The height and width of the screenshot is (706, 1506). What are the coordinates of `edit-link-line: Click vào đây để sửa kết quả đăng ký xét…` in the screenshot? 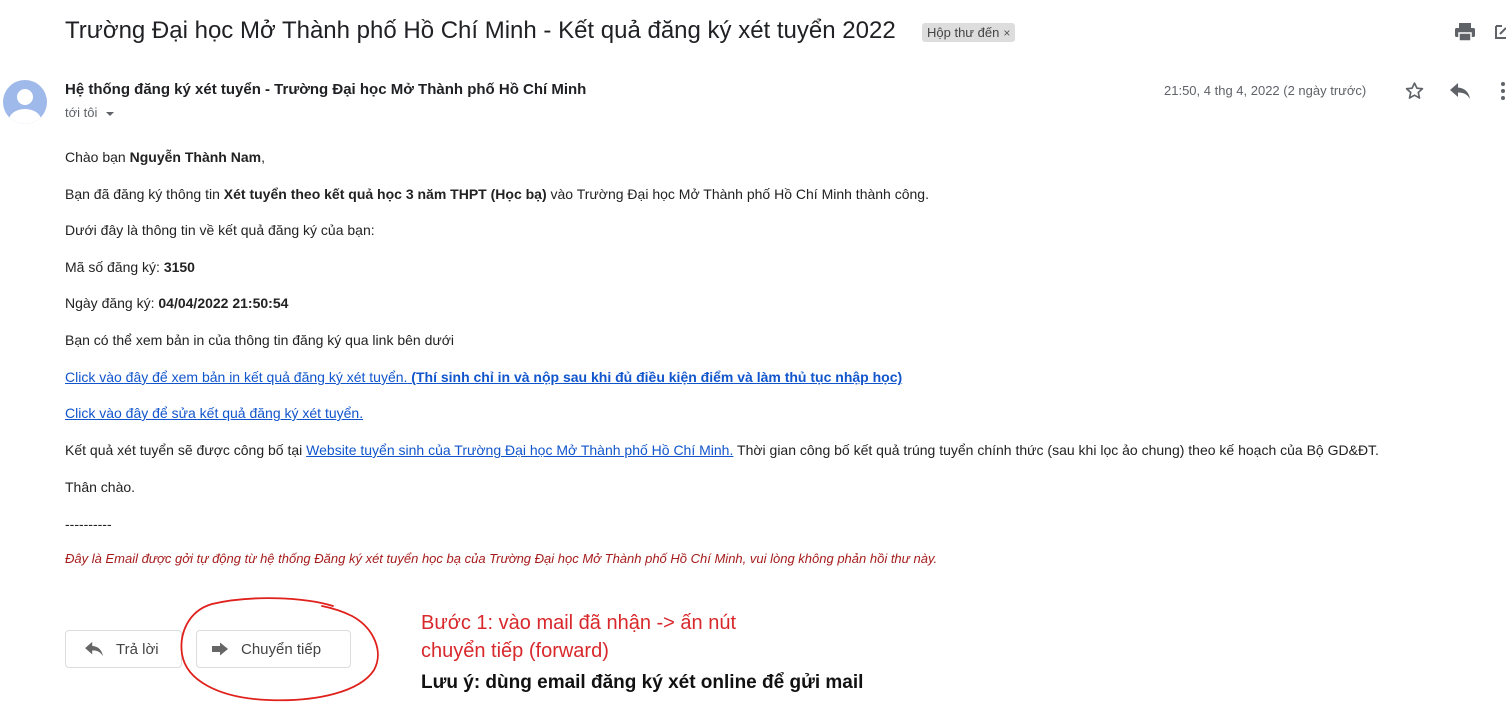 It's located at (214, 413).